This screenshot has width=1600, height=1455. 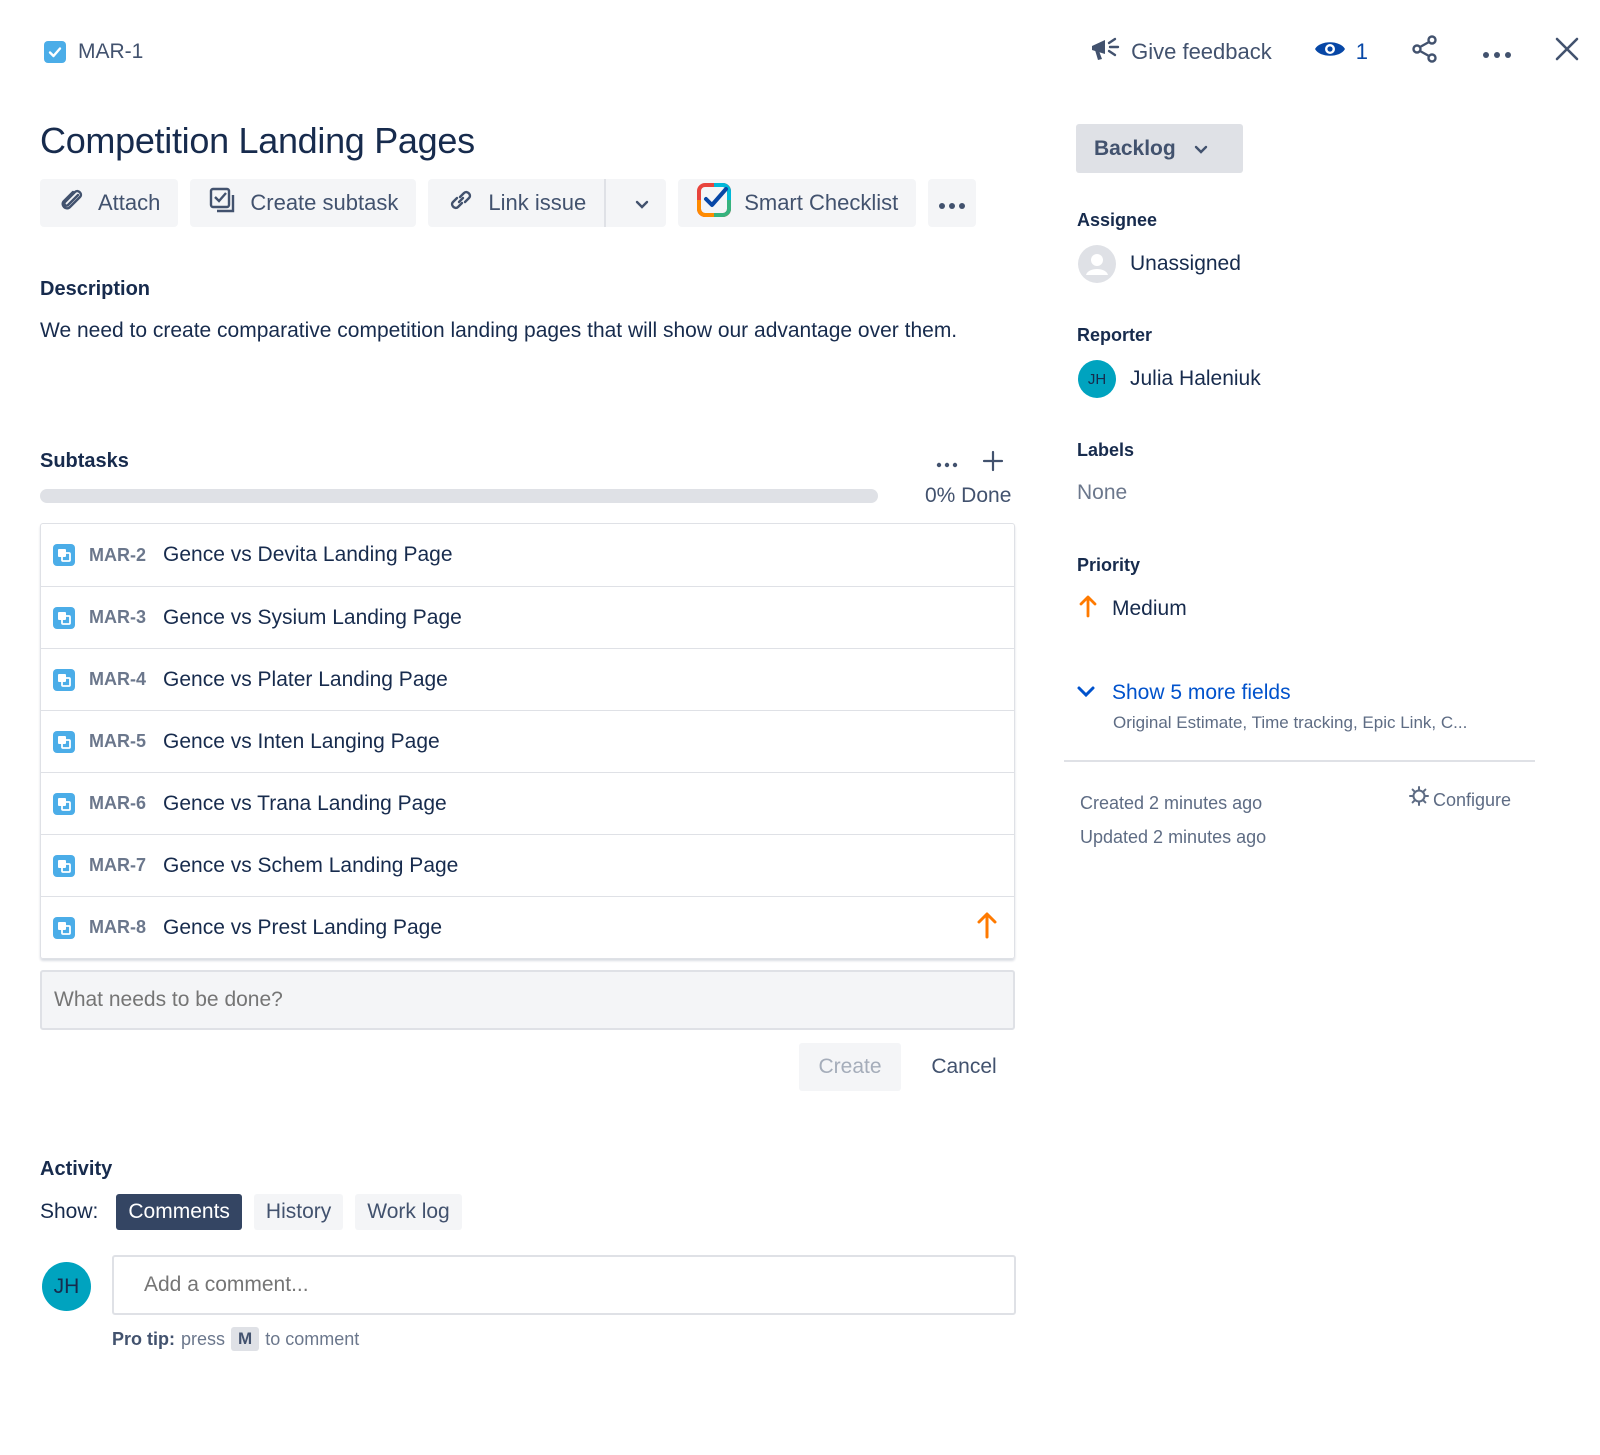 I want to click on pro-tip-rest: to comment, so click(x=312, y=1338).